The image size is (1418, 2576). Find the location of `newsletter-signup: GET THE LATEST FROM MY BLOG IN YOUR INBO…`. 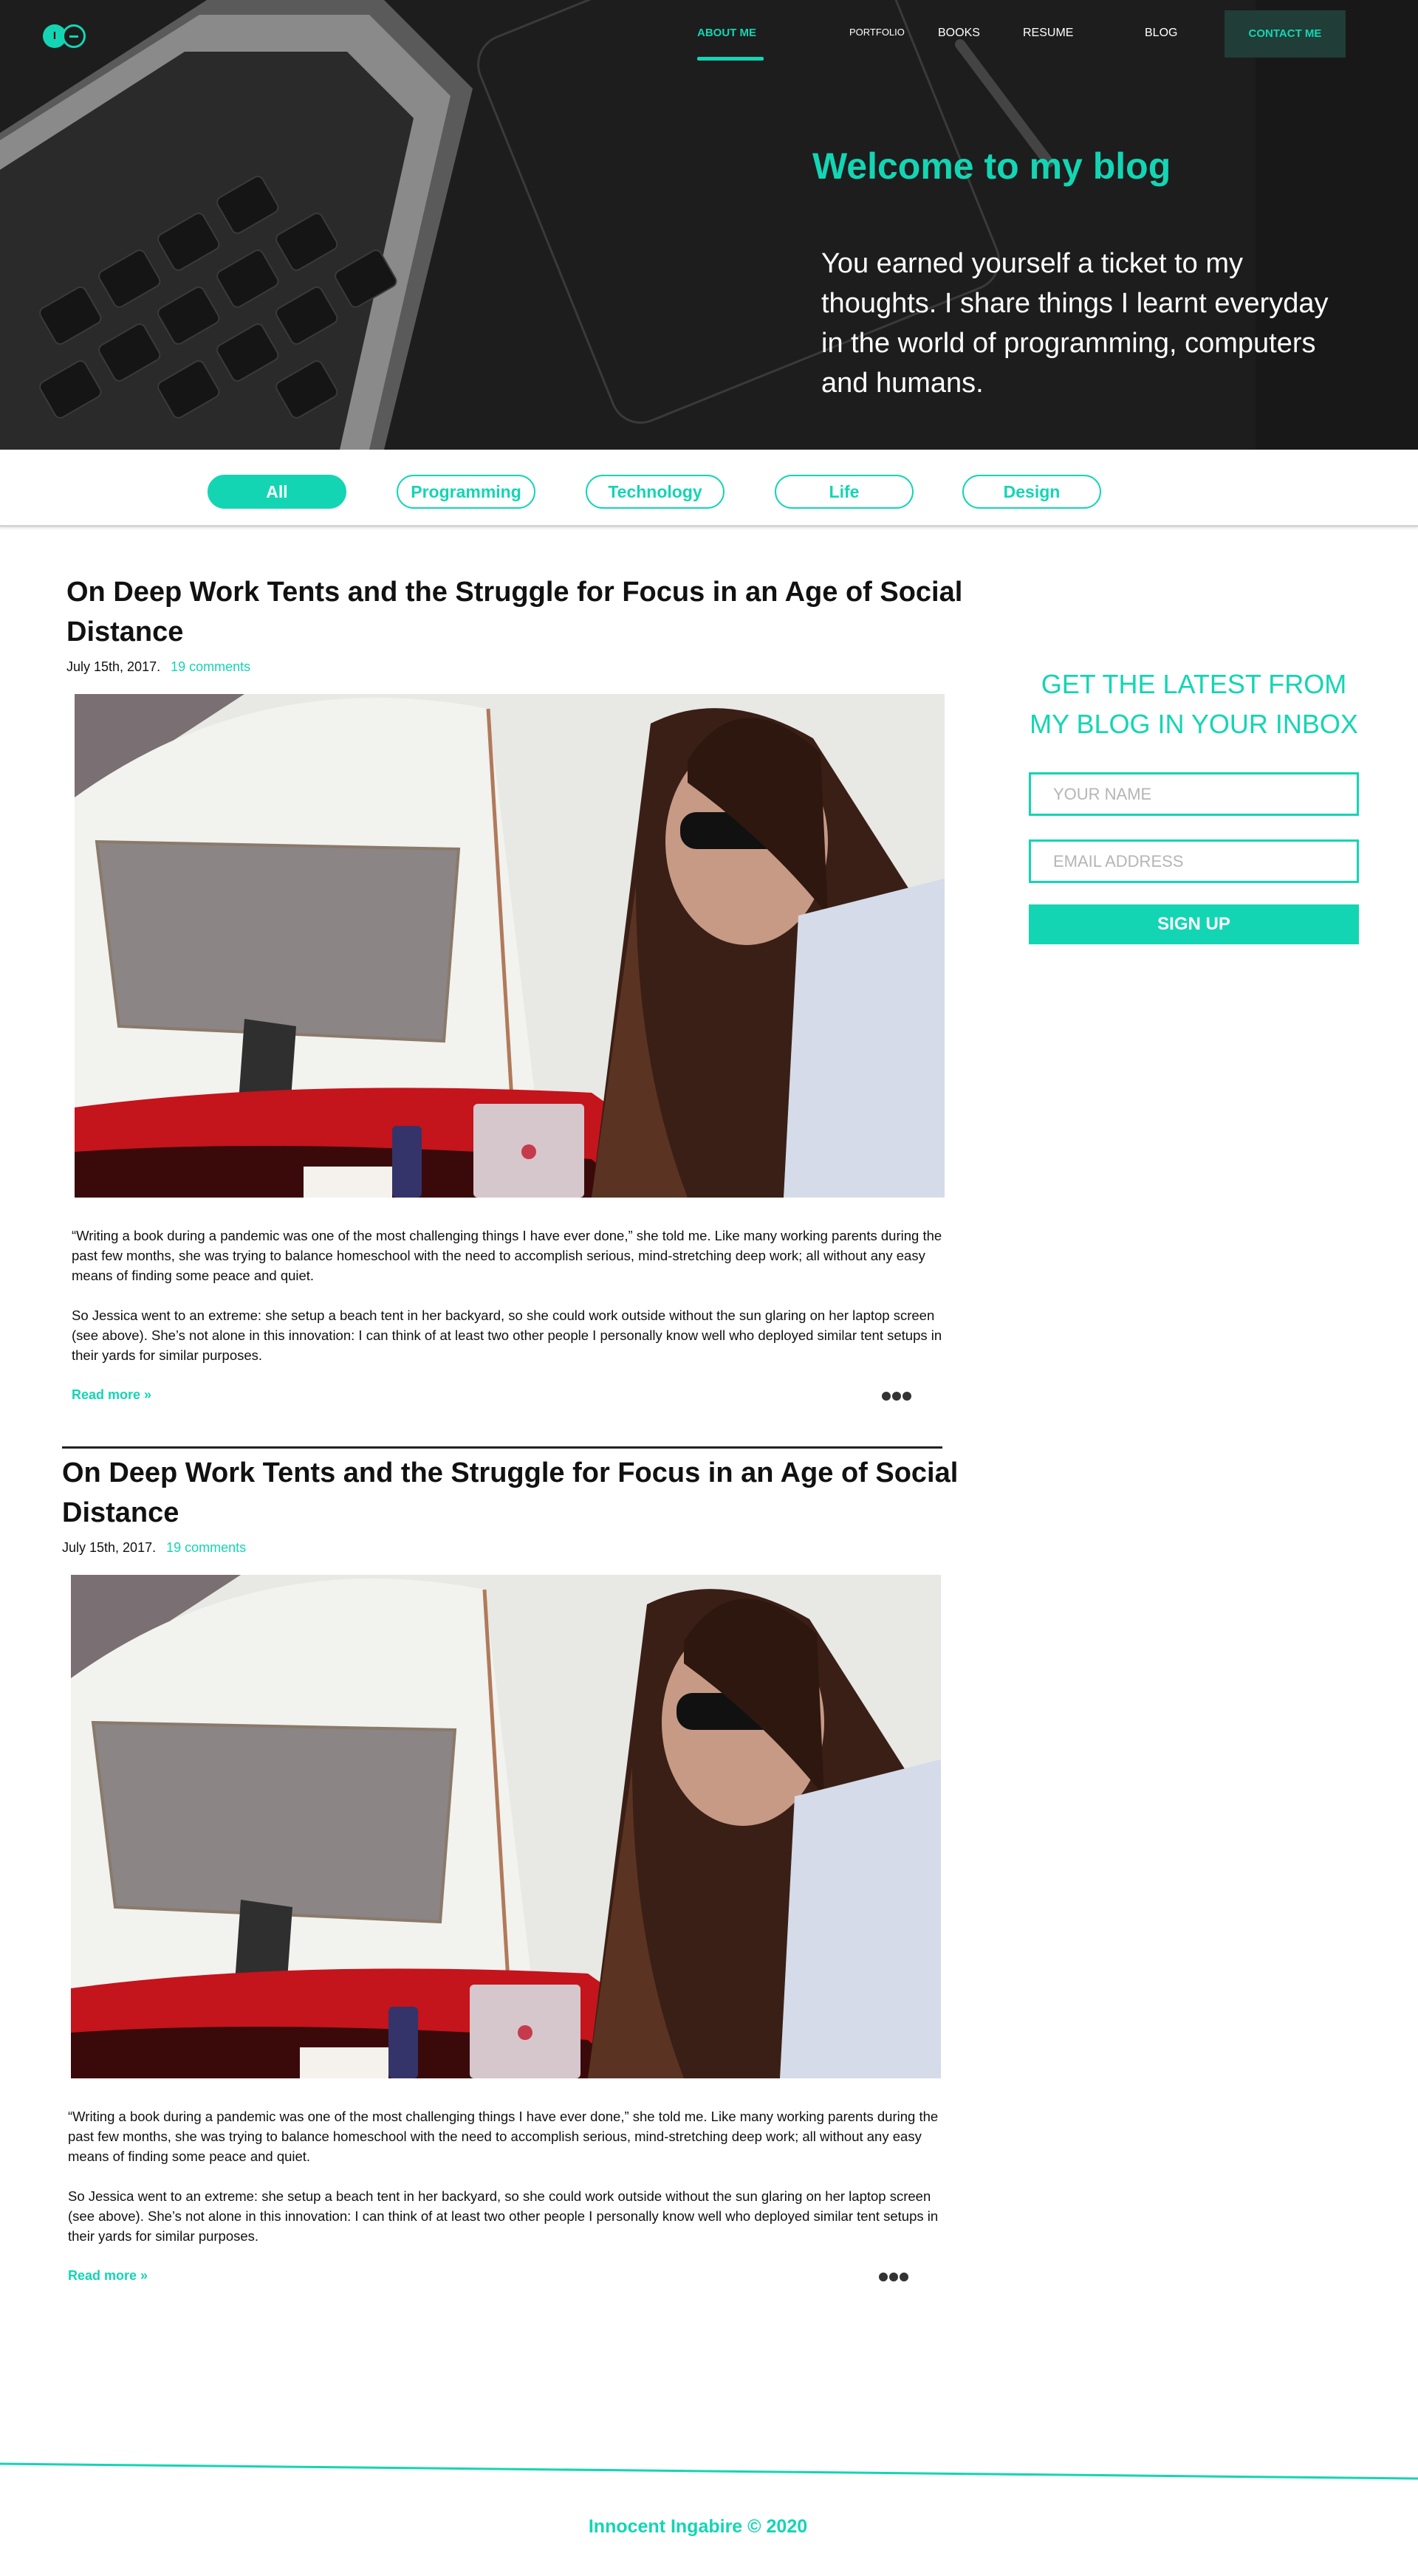

newsletter-signup: GET THE LATEST FROM MY BLOG IN YOUR INBO… is located at coordinates (1194, 804).